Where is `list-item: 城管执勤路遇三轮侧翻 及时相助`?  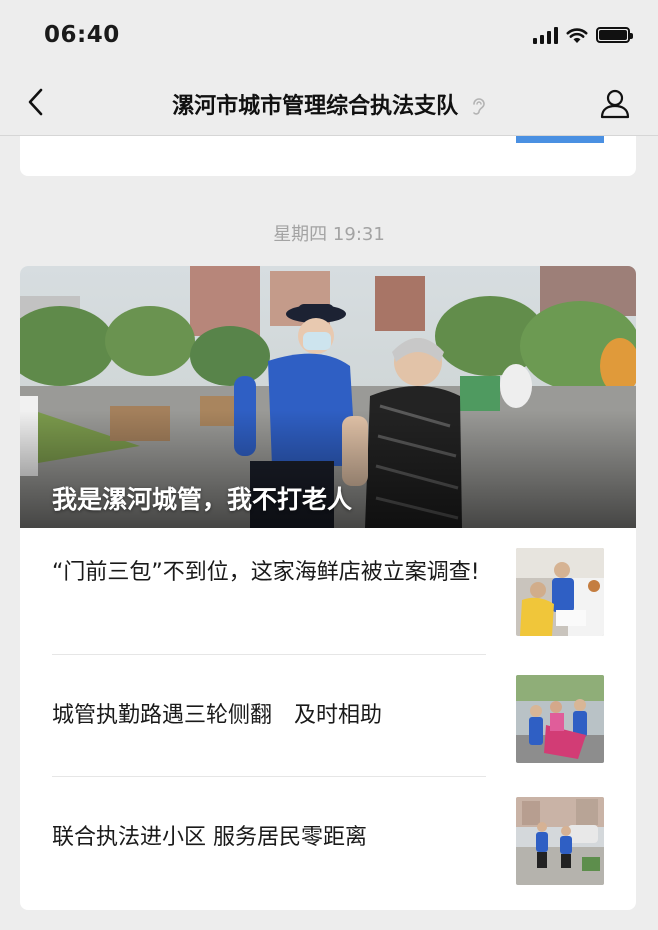
list-item: 城管执勤路遇三轮侧翻 及时相助 is located at coordinates (328, 716).